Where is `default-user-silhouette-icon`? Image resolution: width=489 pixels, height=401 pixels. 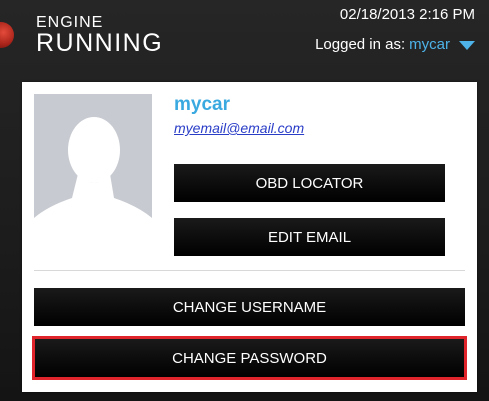
default-user-silhouette-icon is located at coordinates (93, 170).